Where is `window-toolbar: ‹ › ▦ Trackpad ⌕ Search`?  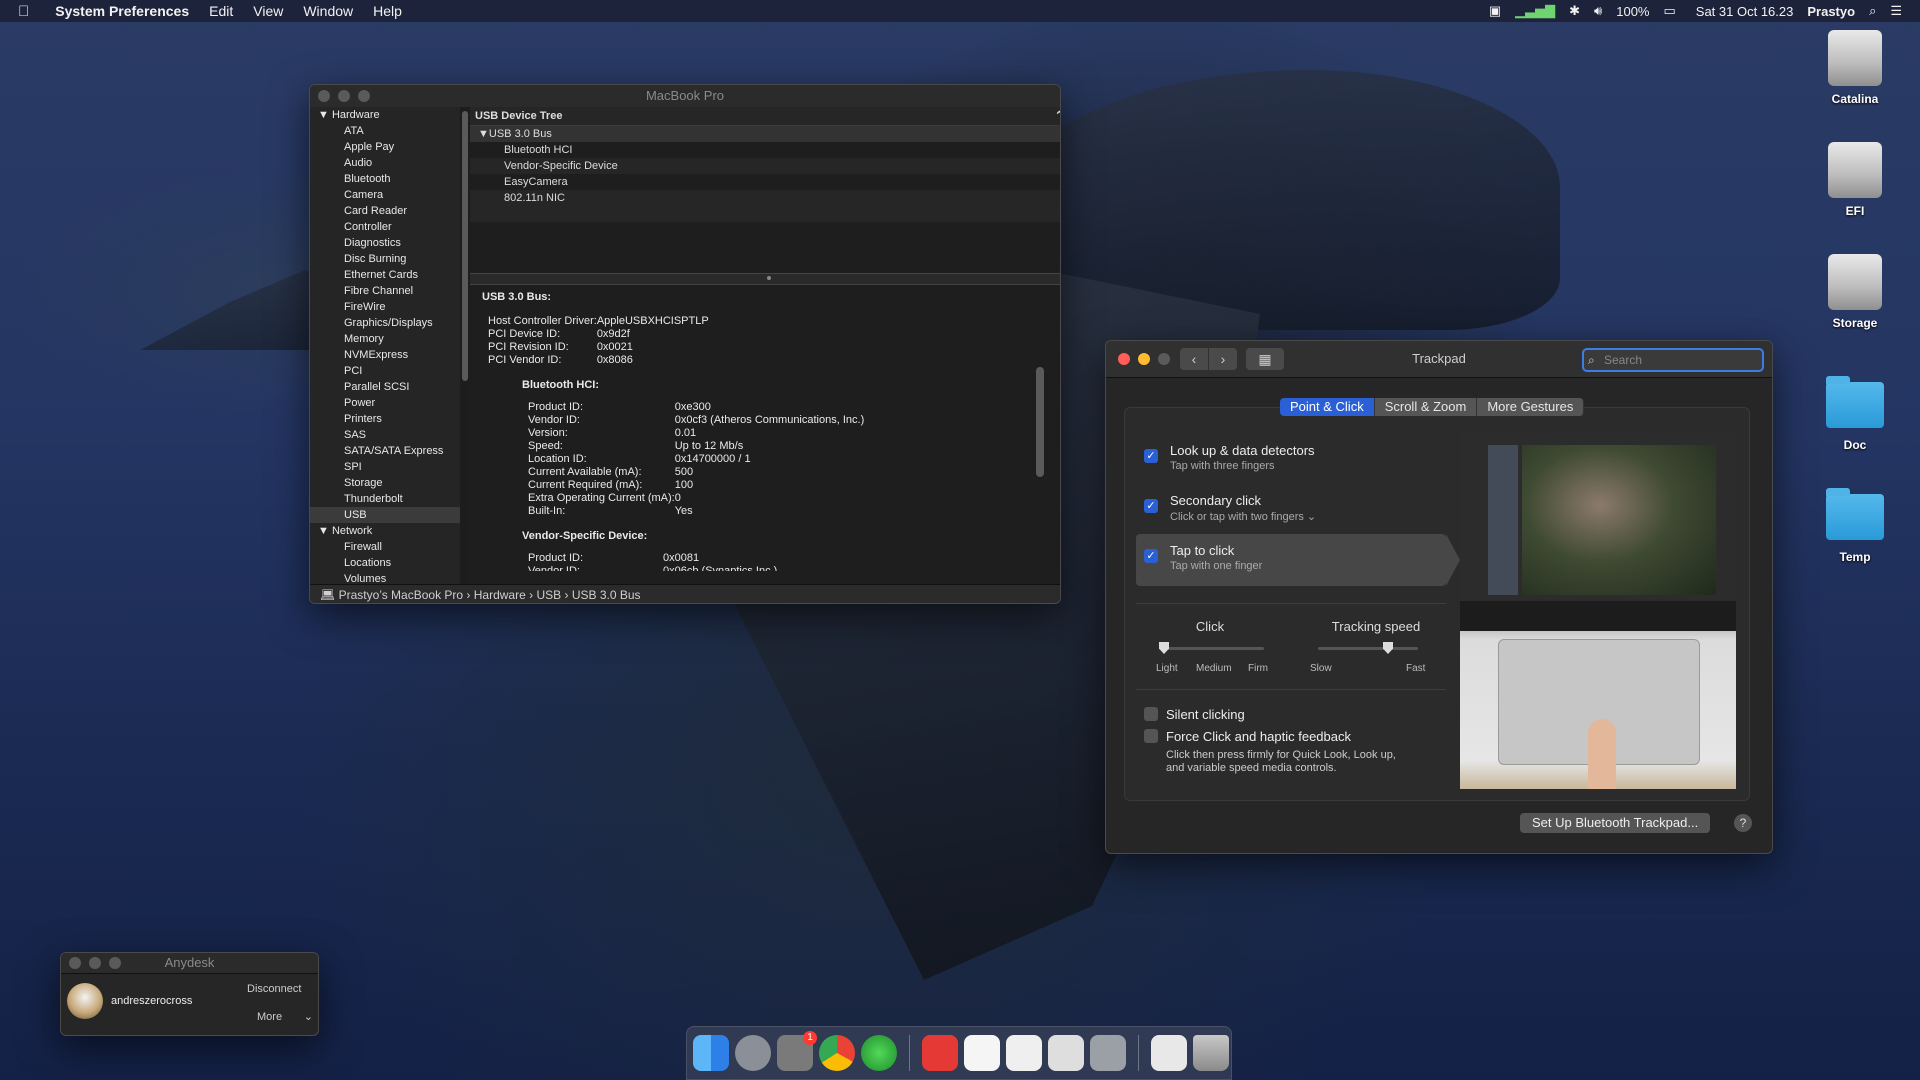 window-toolbar: ‹ › ▦ Trackpad ⌕ Search is located at coordinates (1439, 359).